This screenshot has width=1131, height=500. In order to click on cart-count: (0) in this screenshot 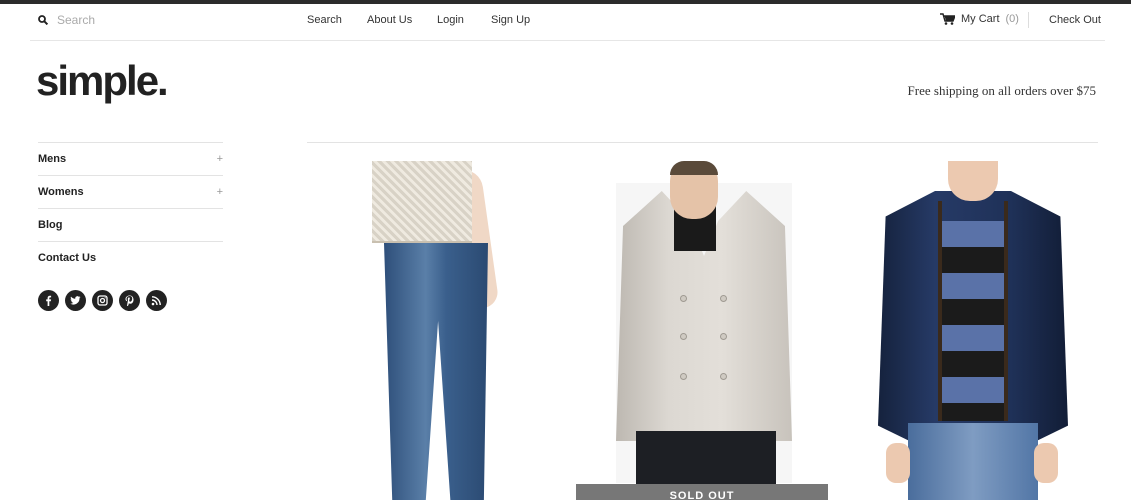, I will do `click(1012, 19)`.